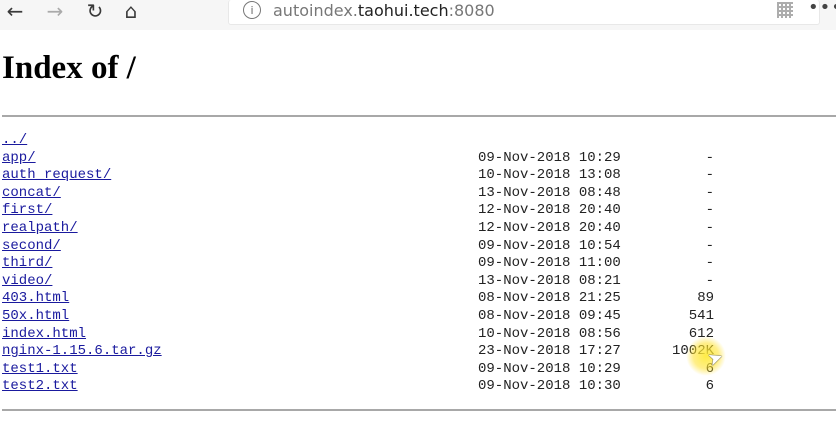 The image size is (836, 426). I want to click on page-title: Index of /, so click(69, 68).